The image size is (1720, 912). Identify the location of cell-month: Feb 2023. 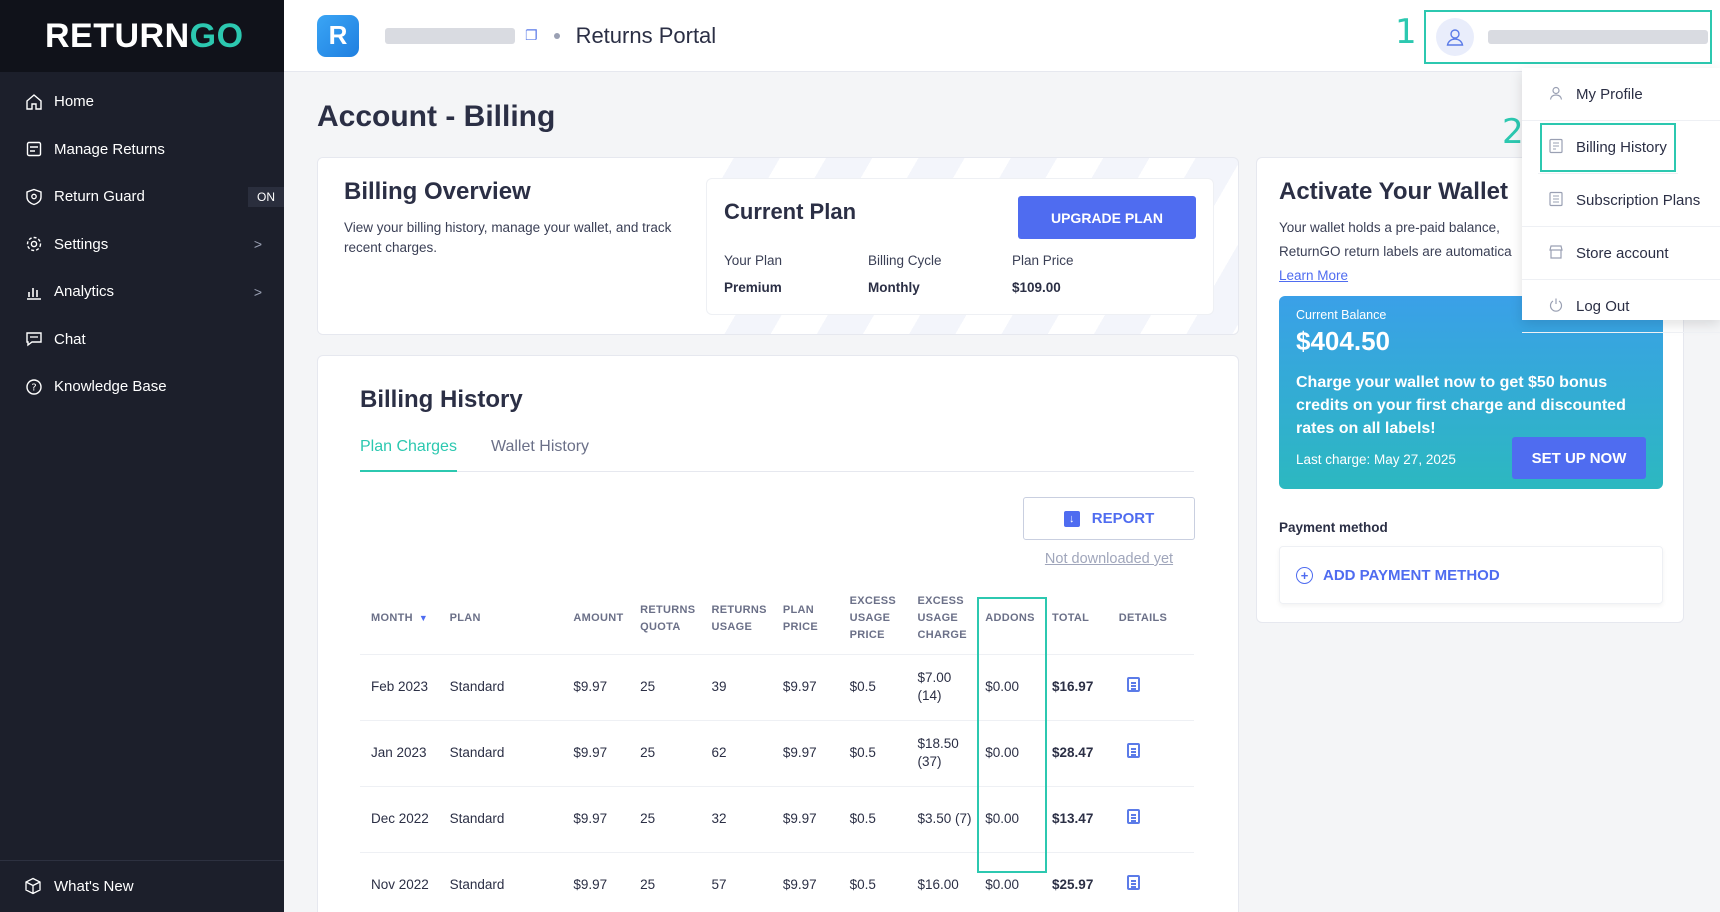
(399, 687).